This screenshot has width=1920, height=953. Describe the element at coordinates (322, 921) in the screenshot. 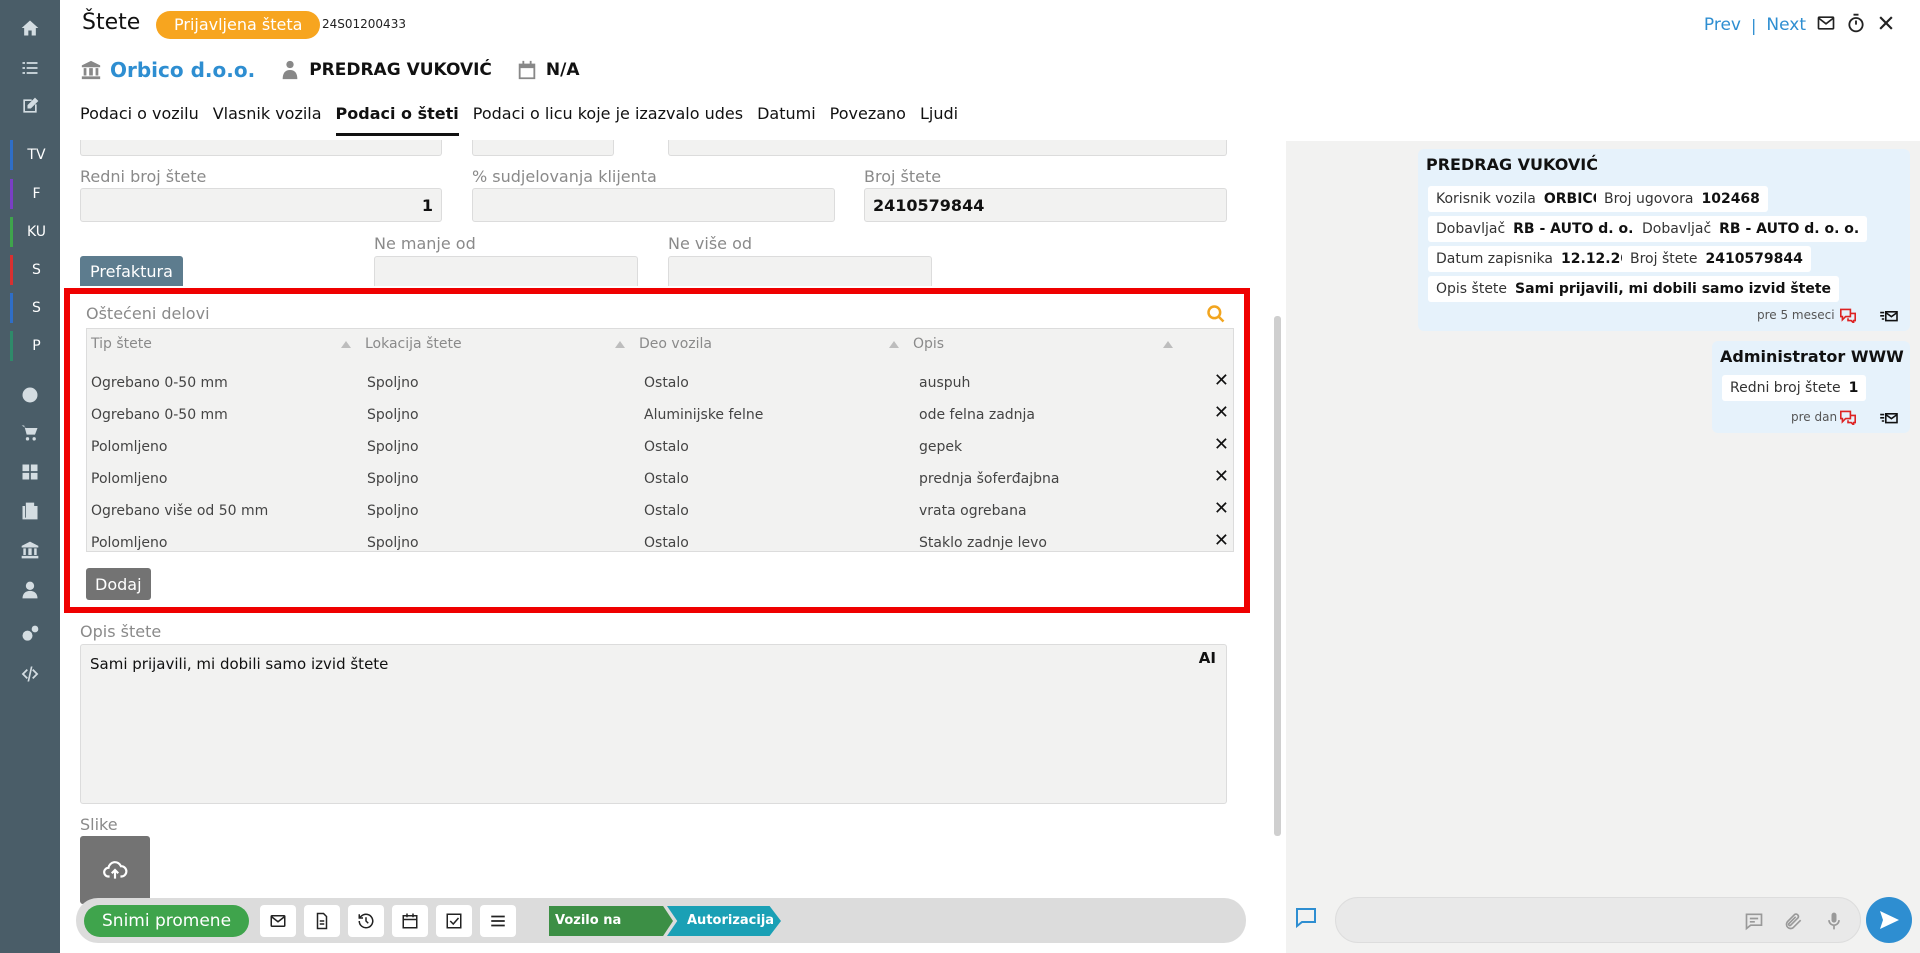

I see `document-icon` at that location.